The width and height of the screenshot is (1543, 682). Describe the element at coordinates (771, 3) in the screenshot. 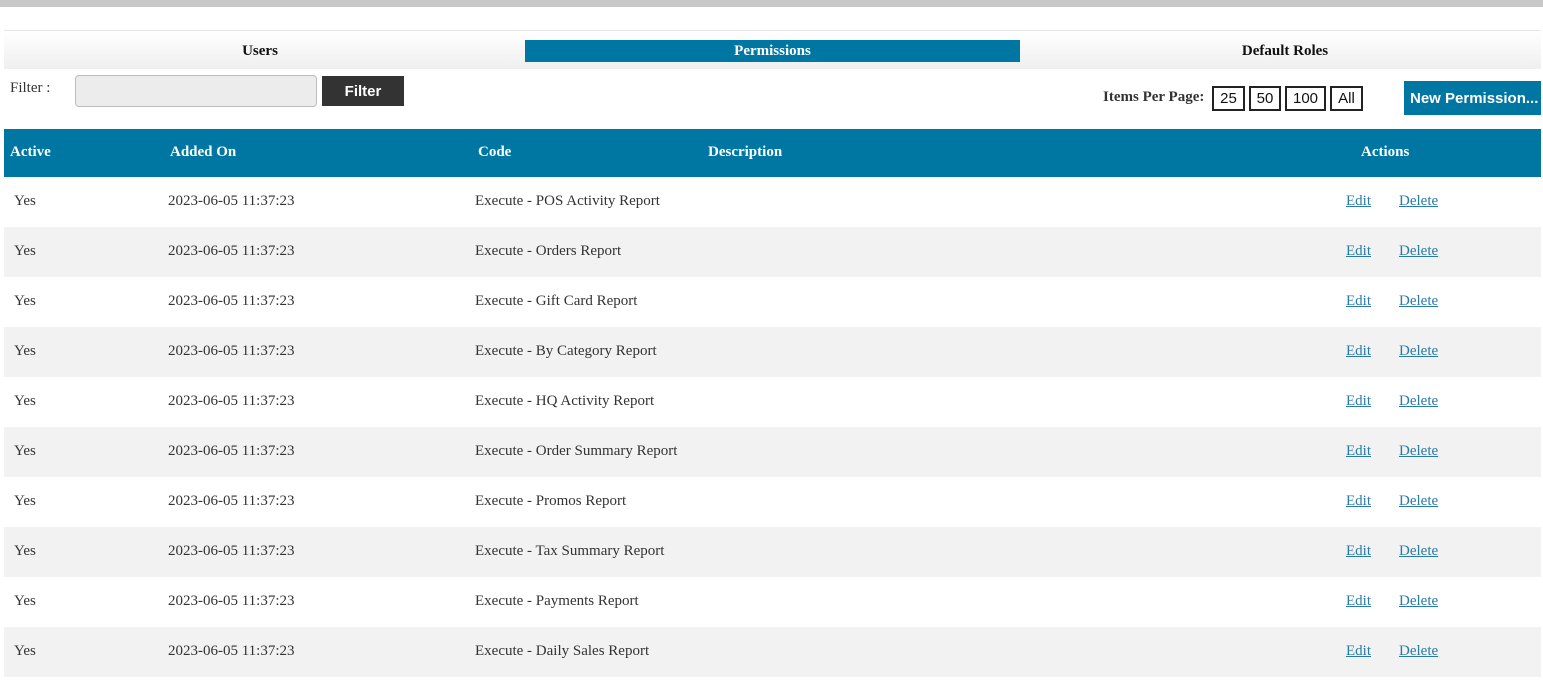

I see `top-scroll-bar` at that location.